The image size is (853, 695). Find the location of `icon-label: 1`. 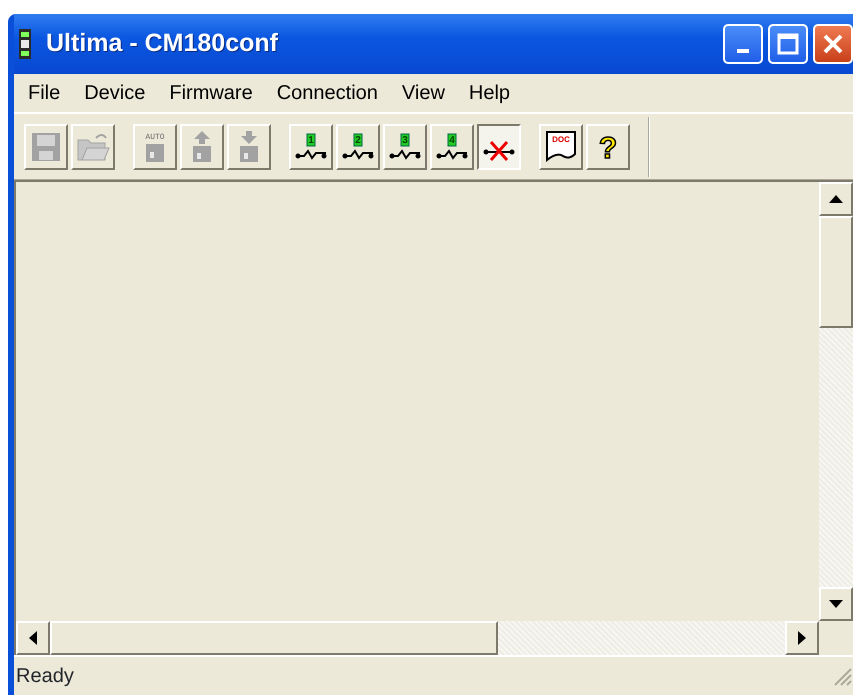

icon-label: 1 is located at coordinates (311, 140).